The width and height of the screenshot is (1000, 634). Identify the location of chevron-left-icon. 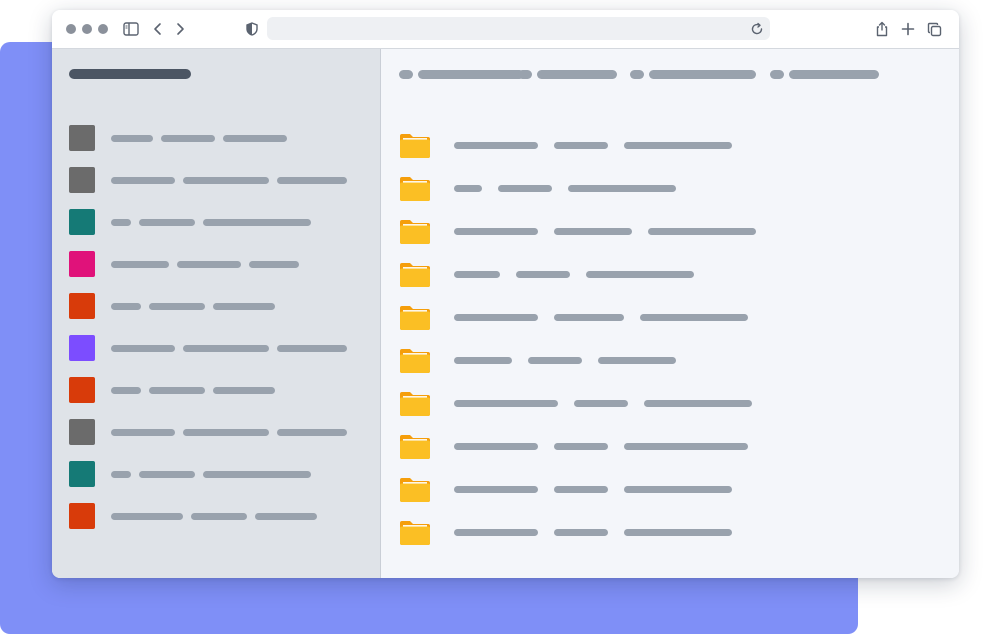
(158, 29).